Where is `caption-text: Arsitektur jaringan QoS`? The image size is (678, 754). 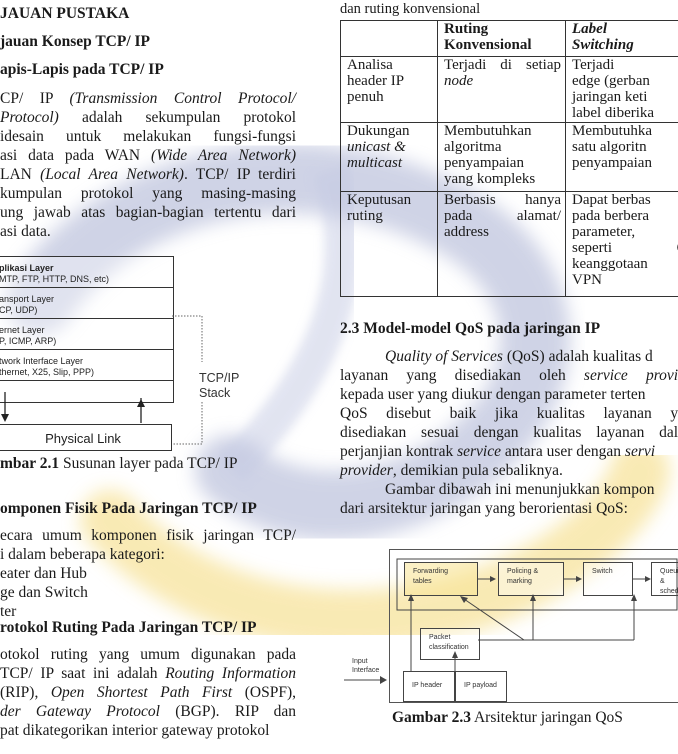 caption-text: Arsitektur jaringan QoS is located at coordinates (546, 717).